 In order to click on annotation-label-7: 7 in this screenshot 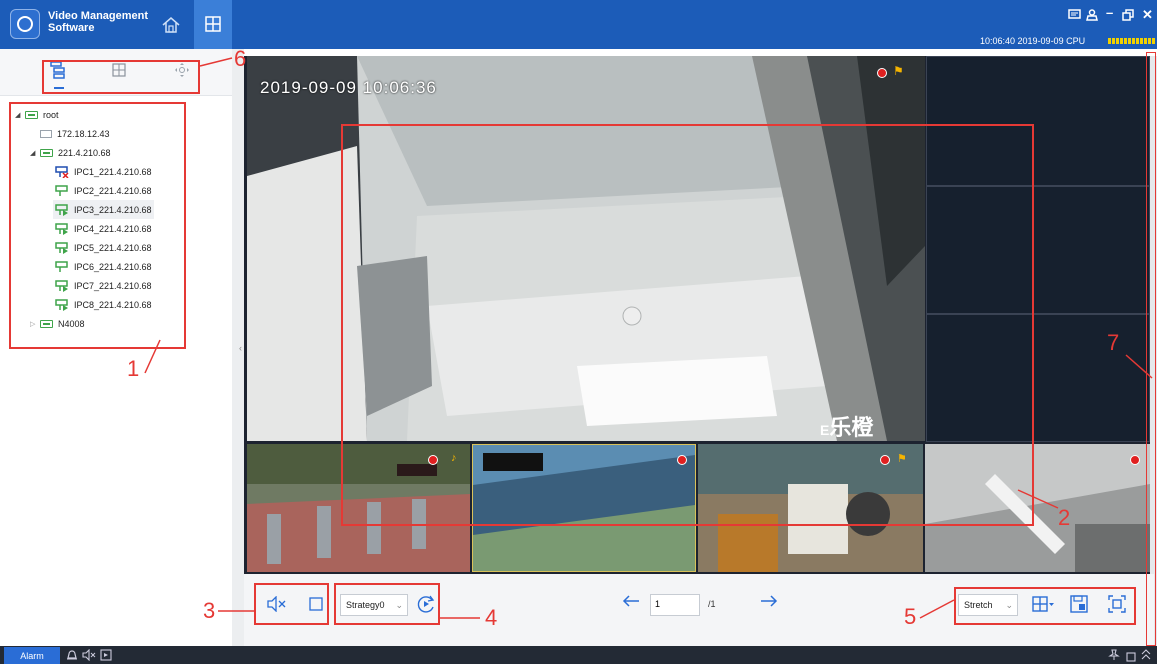, I will do `click(1113, 342)`.